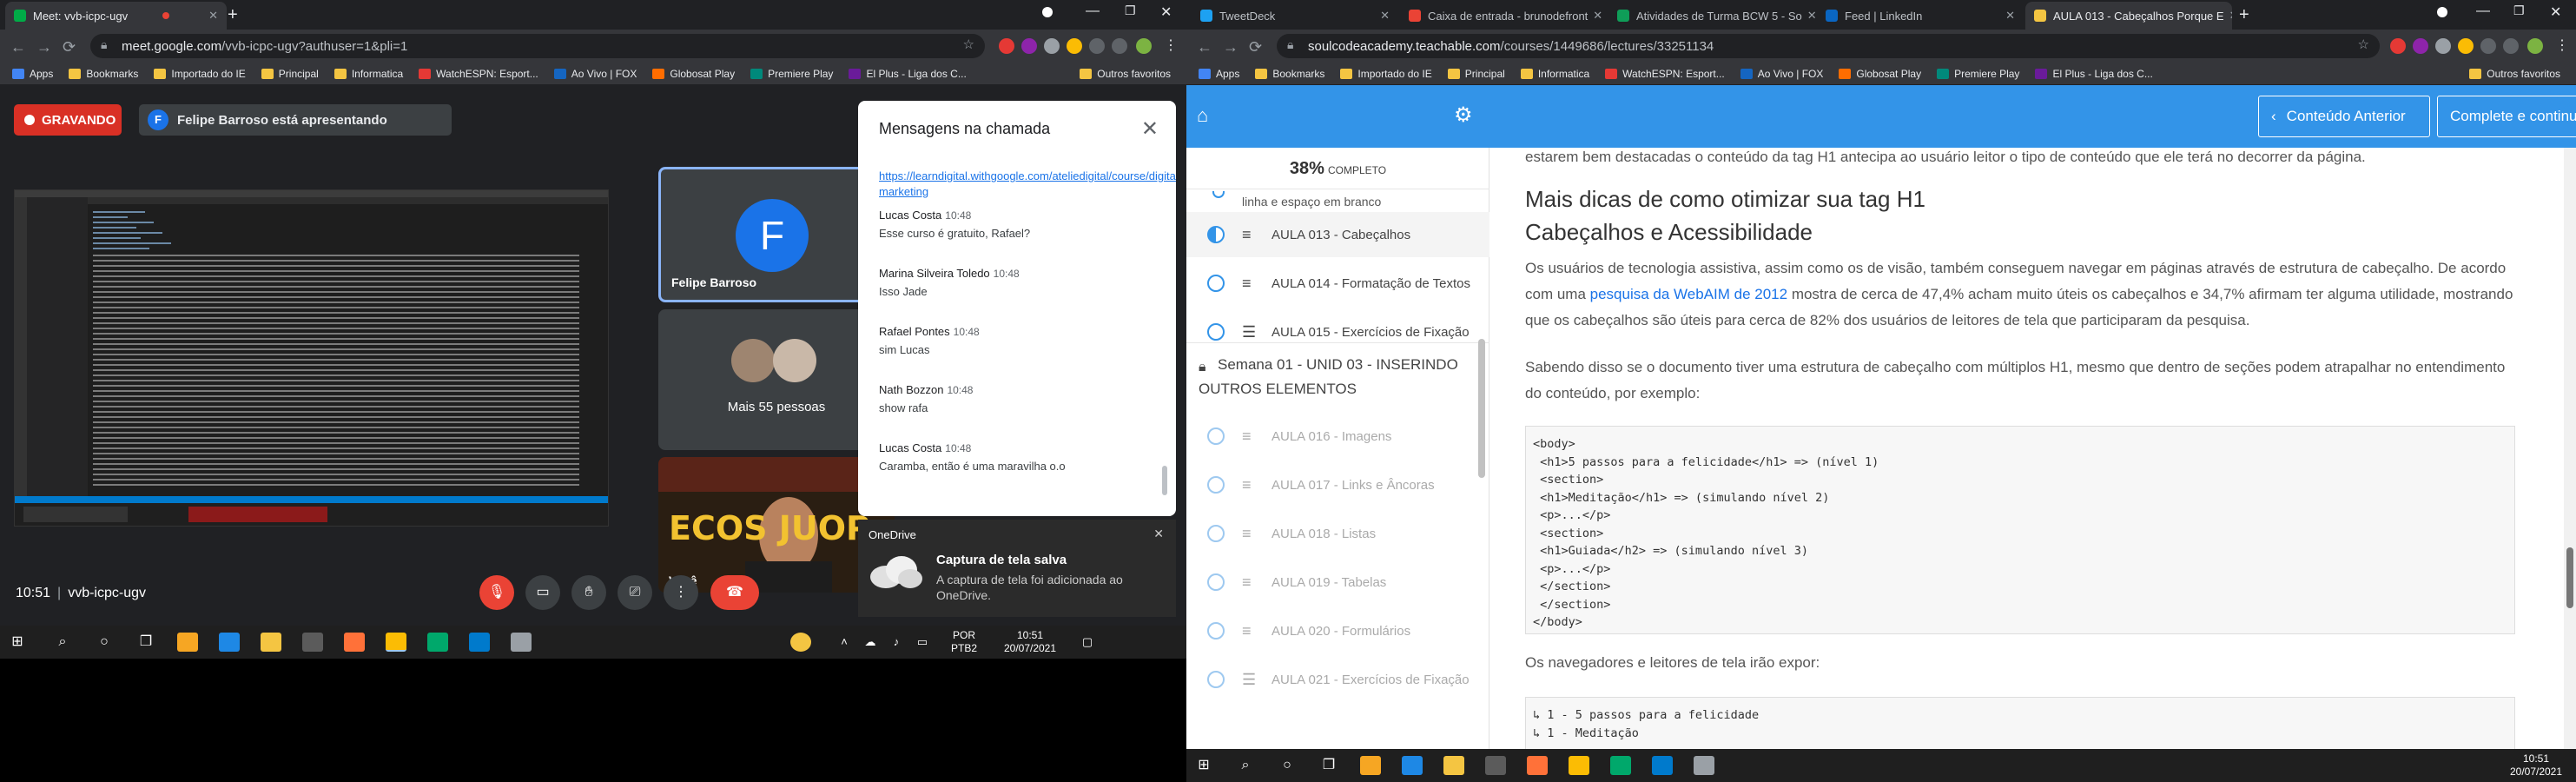 The width and height of the screenshot is (2576, 782). I want to click on bookmark-apps: Apps, so click(32, 74).